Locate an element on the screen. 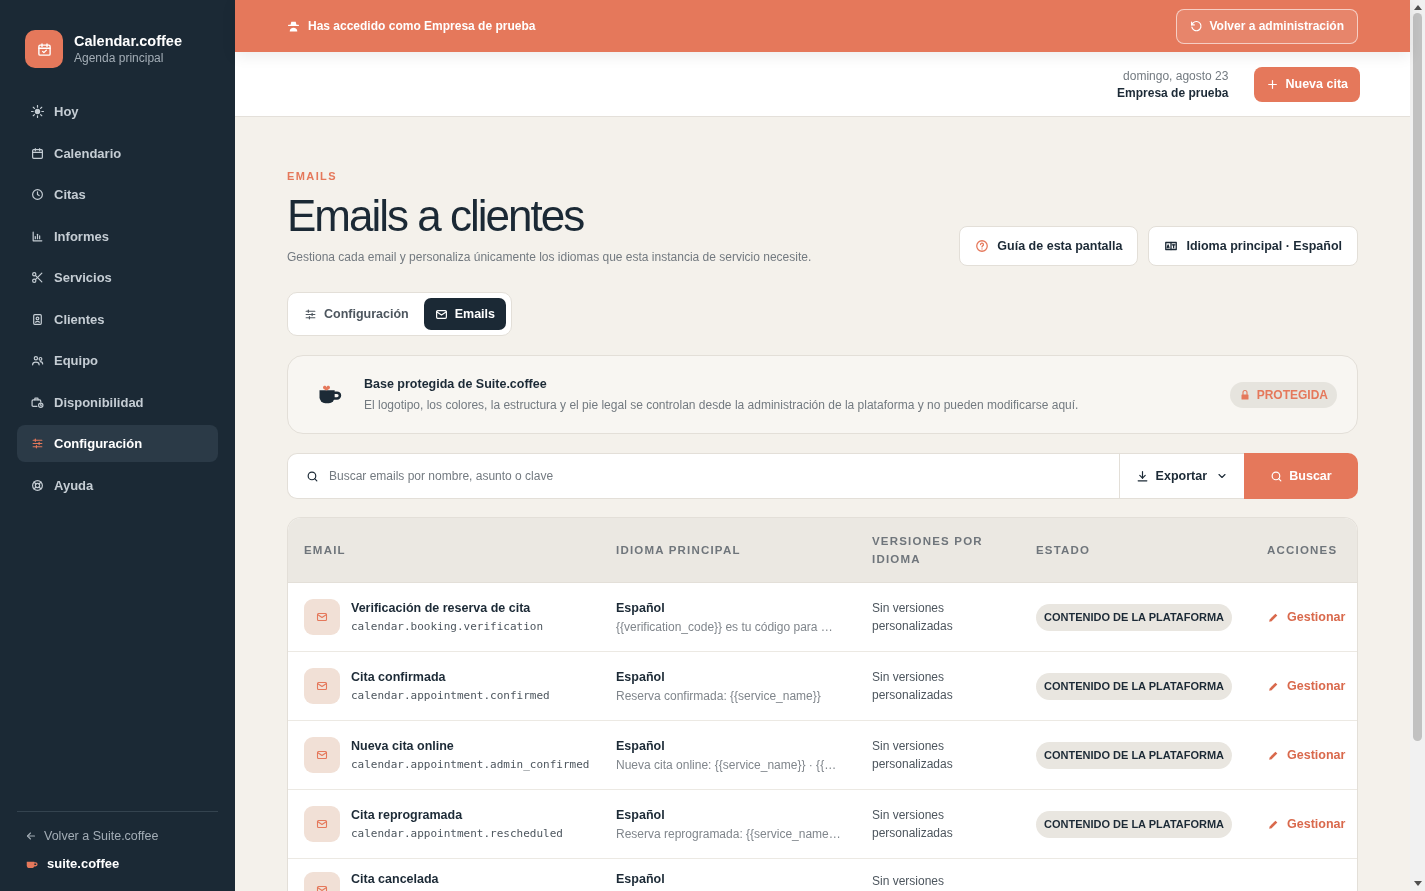 This screenshot has height=891, width=1425. tab: Emails is located at coordinates (465, 314).